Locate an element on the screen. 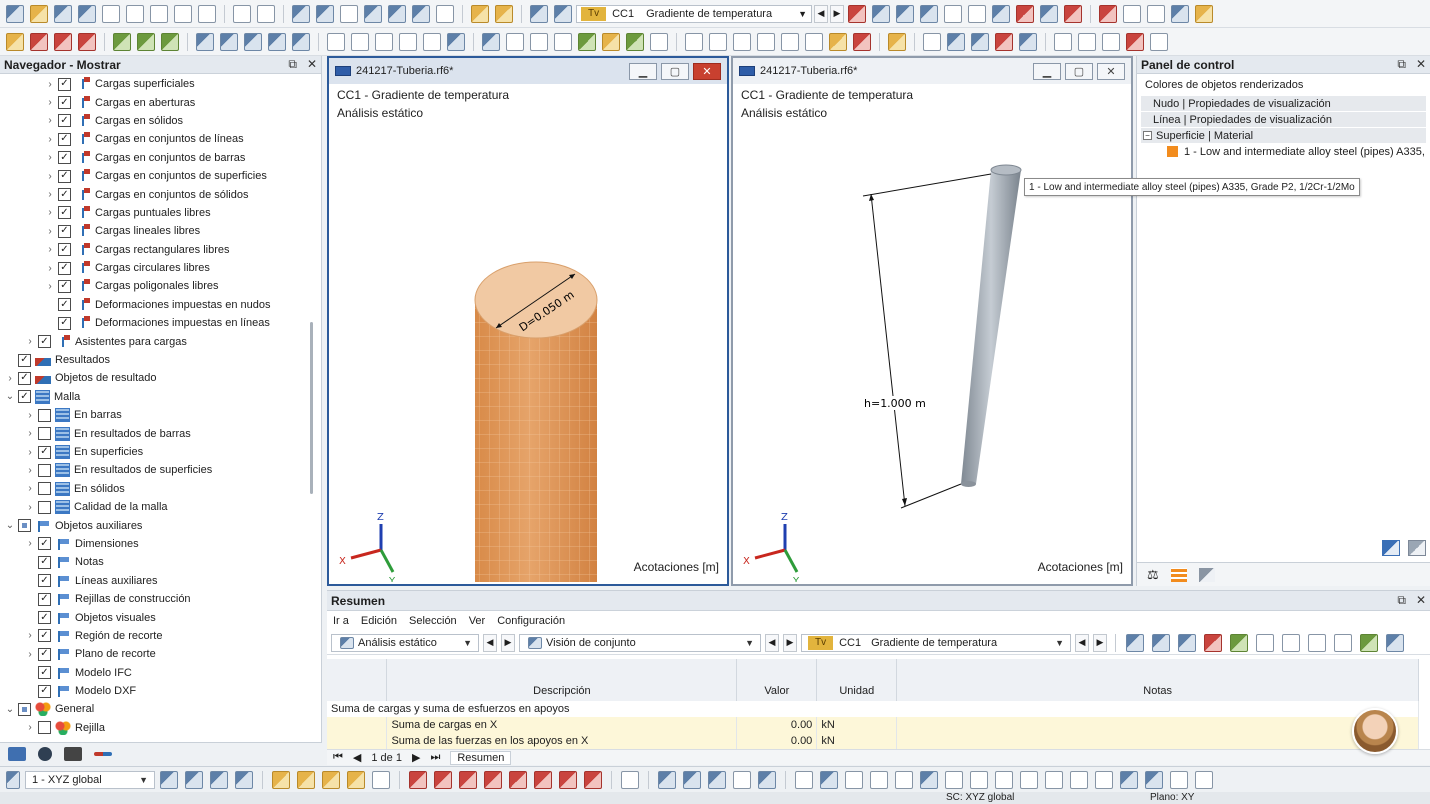 This screenshot has height=804, width=1430. nav-item: › Rejilla is located at coordinates (160, 728).